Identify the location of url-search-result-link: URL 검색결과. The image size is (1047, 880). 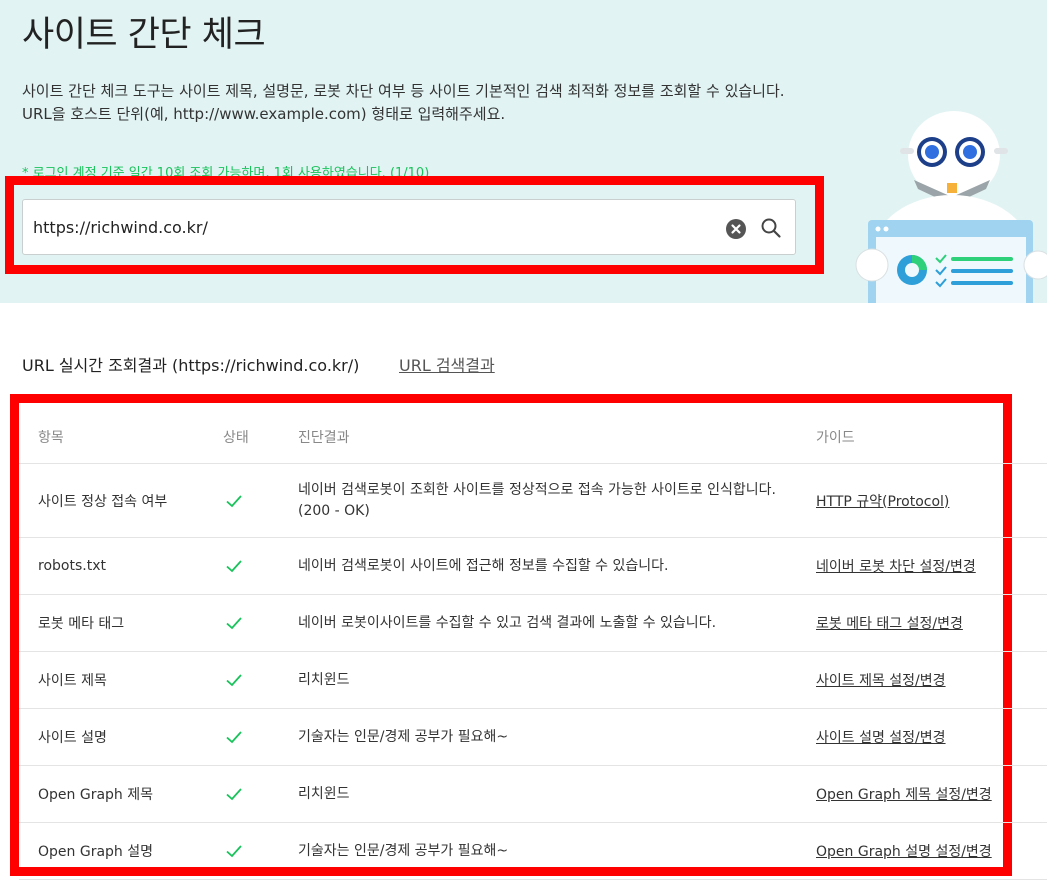
(447, 364).